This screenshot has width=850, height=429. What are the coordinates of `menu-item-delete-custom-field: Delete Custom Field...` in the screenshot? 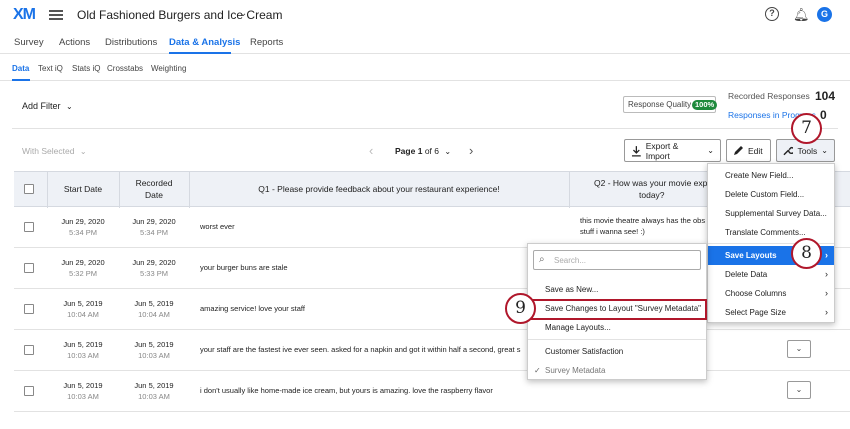 It's located at (771, 194).